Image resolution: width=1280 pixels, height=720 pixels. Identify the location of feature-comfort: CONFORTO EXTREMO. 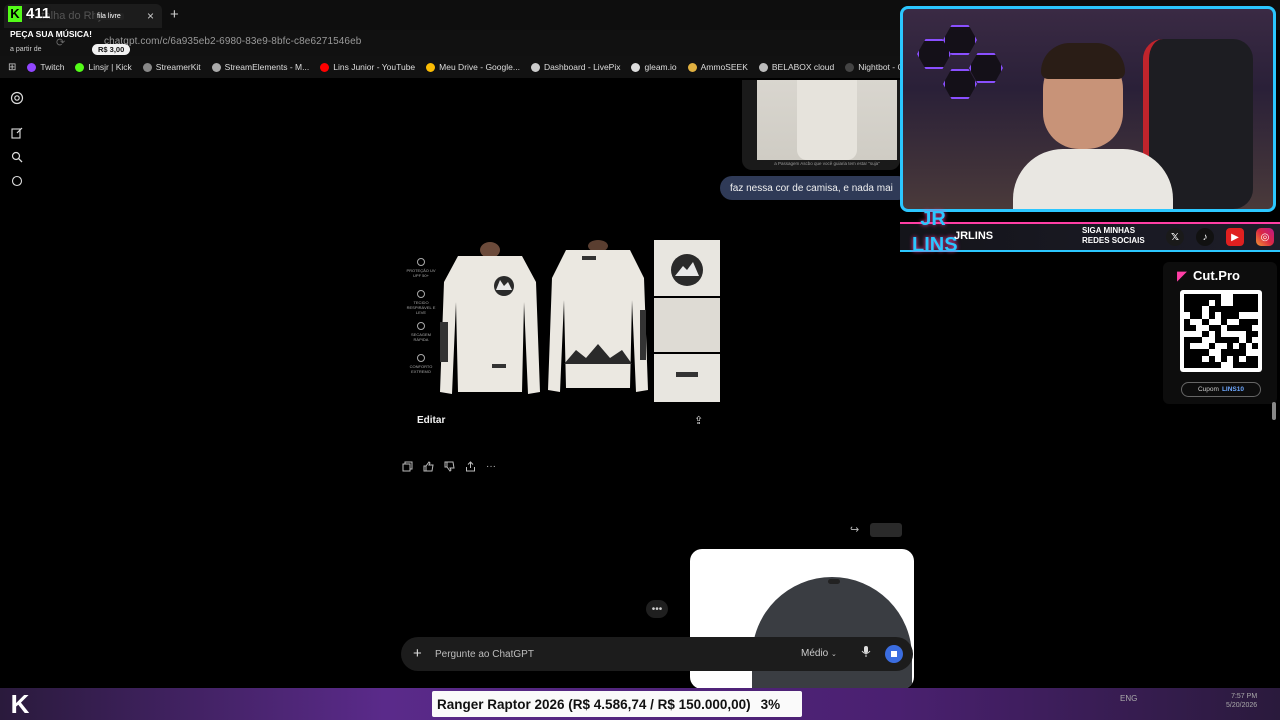
(421, 364).